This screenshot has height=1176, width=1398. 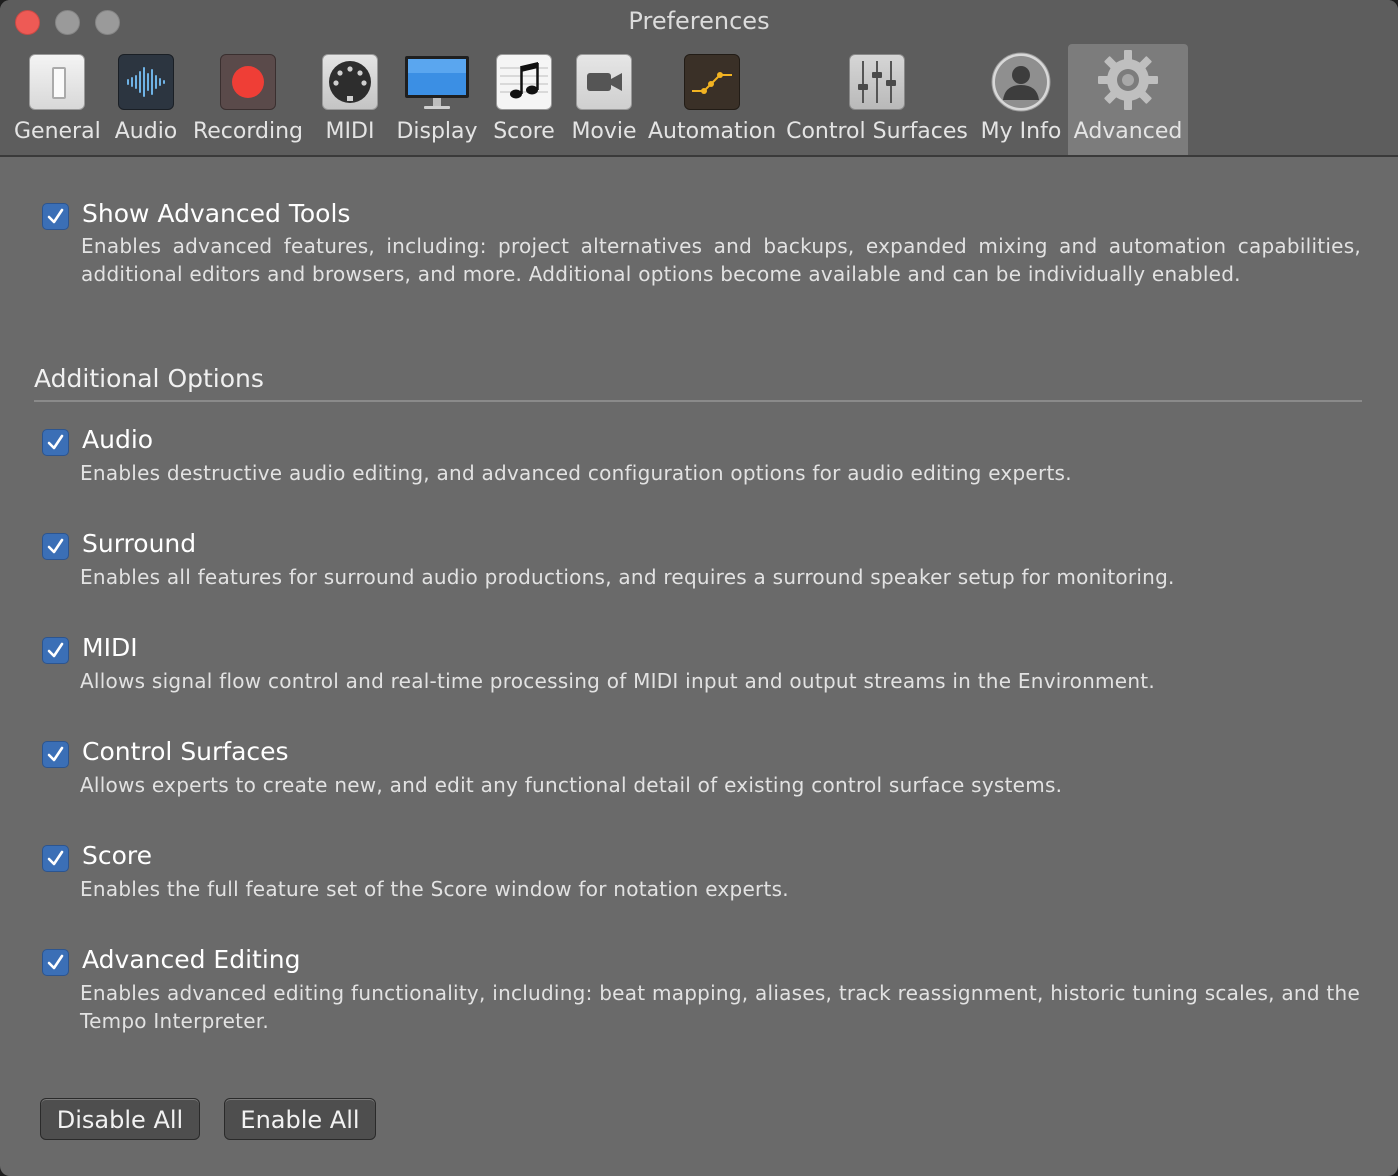 I want to click on tab-movie: Movie, so click(x=604, y=99).